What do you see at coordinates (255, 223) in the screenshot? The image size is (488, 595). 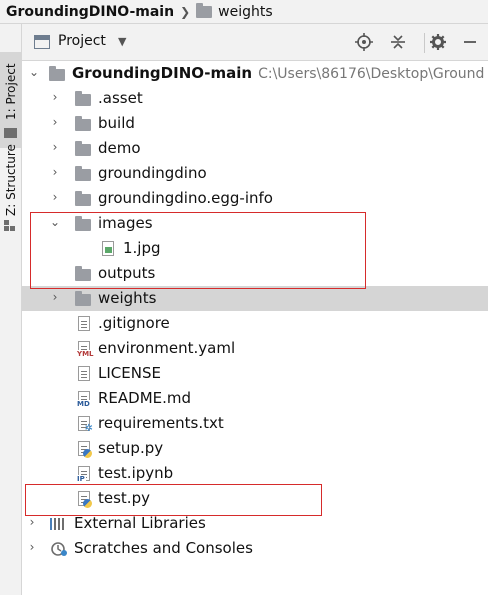 I see `tree-item-images: ⌄ images` at bounding box center [255, 223].